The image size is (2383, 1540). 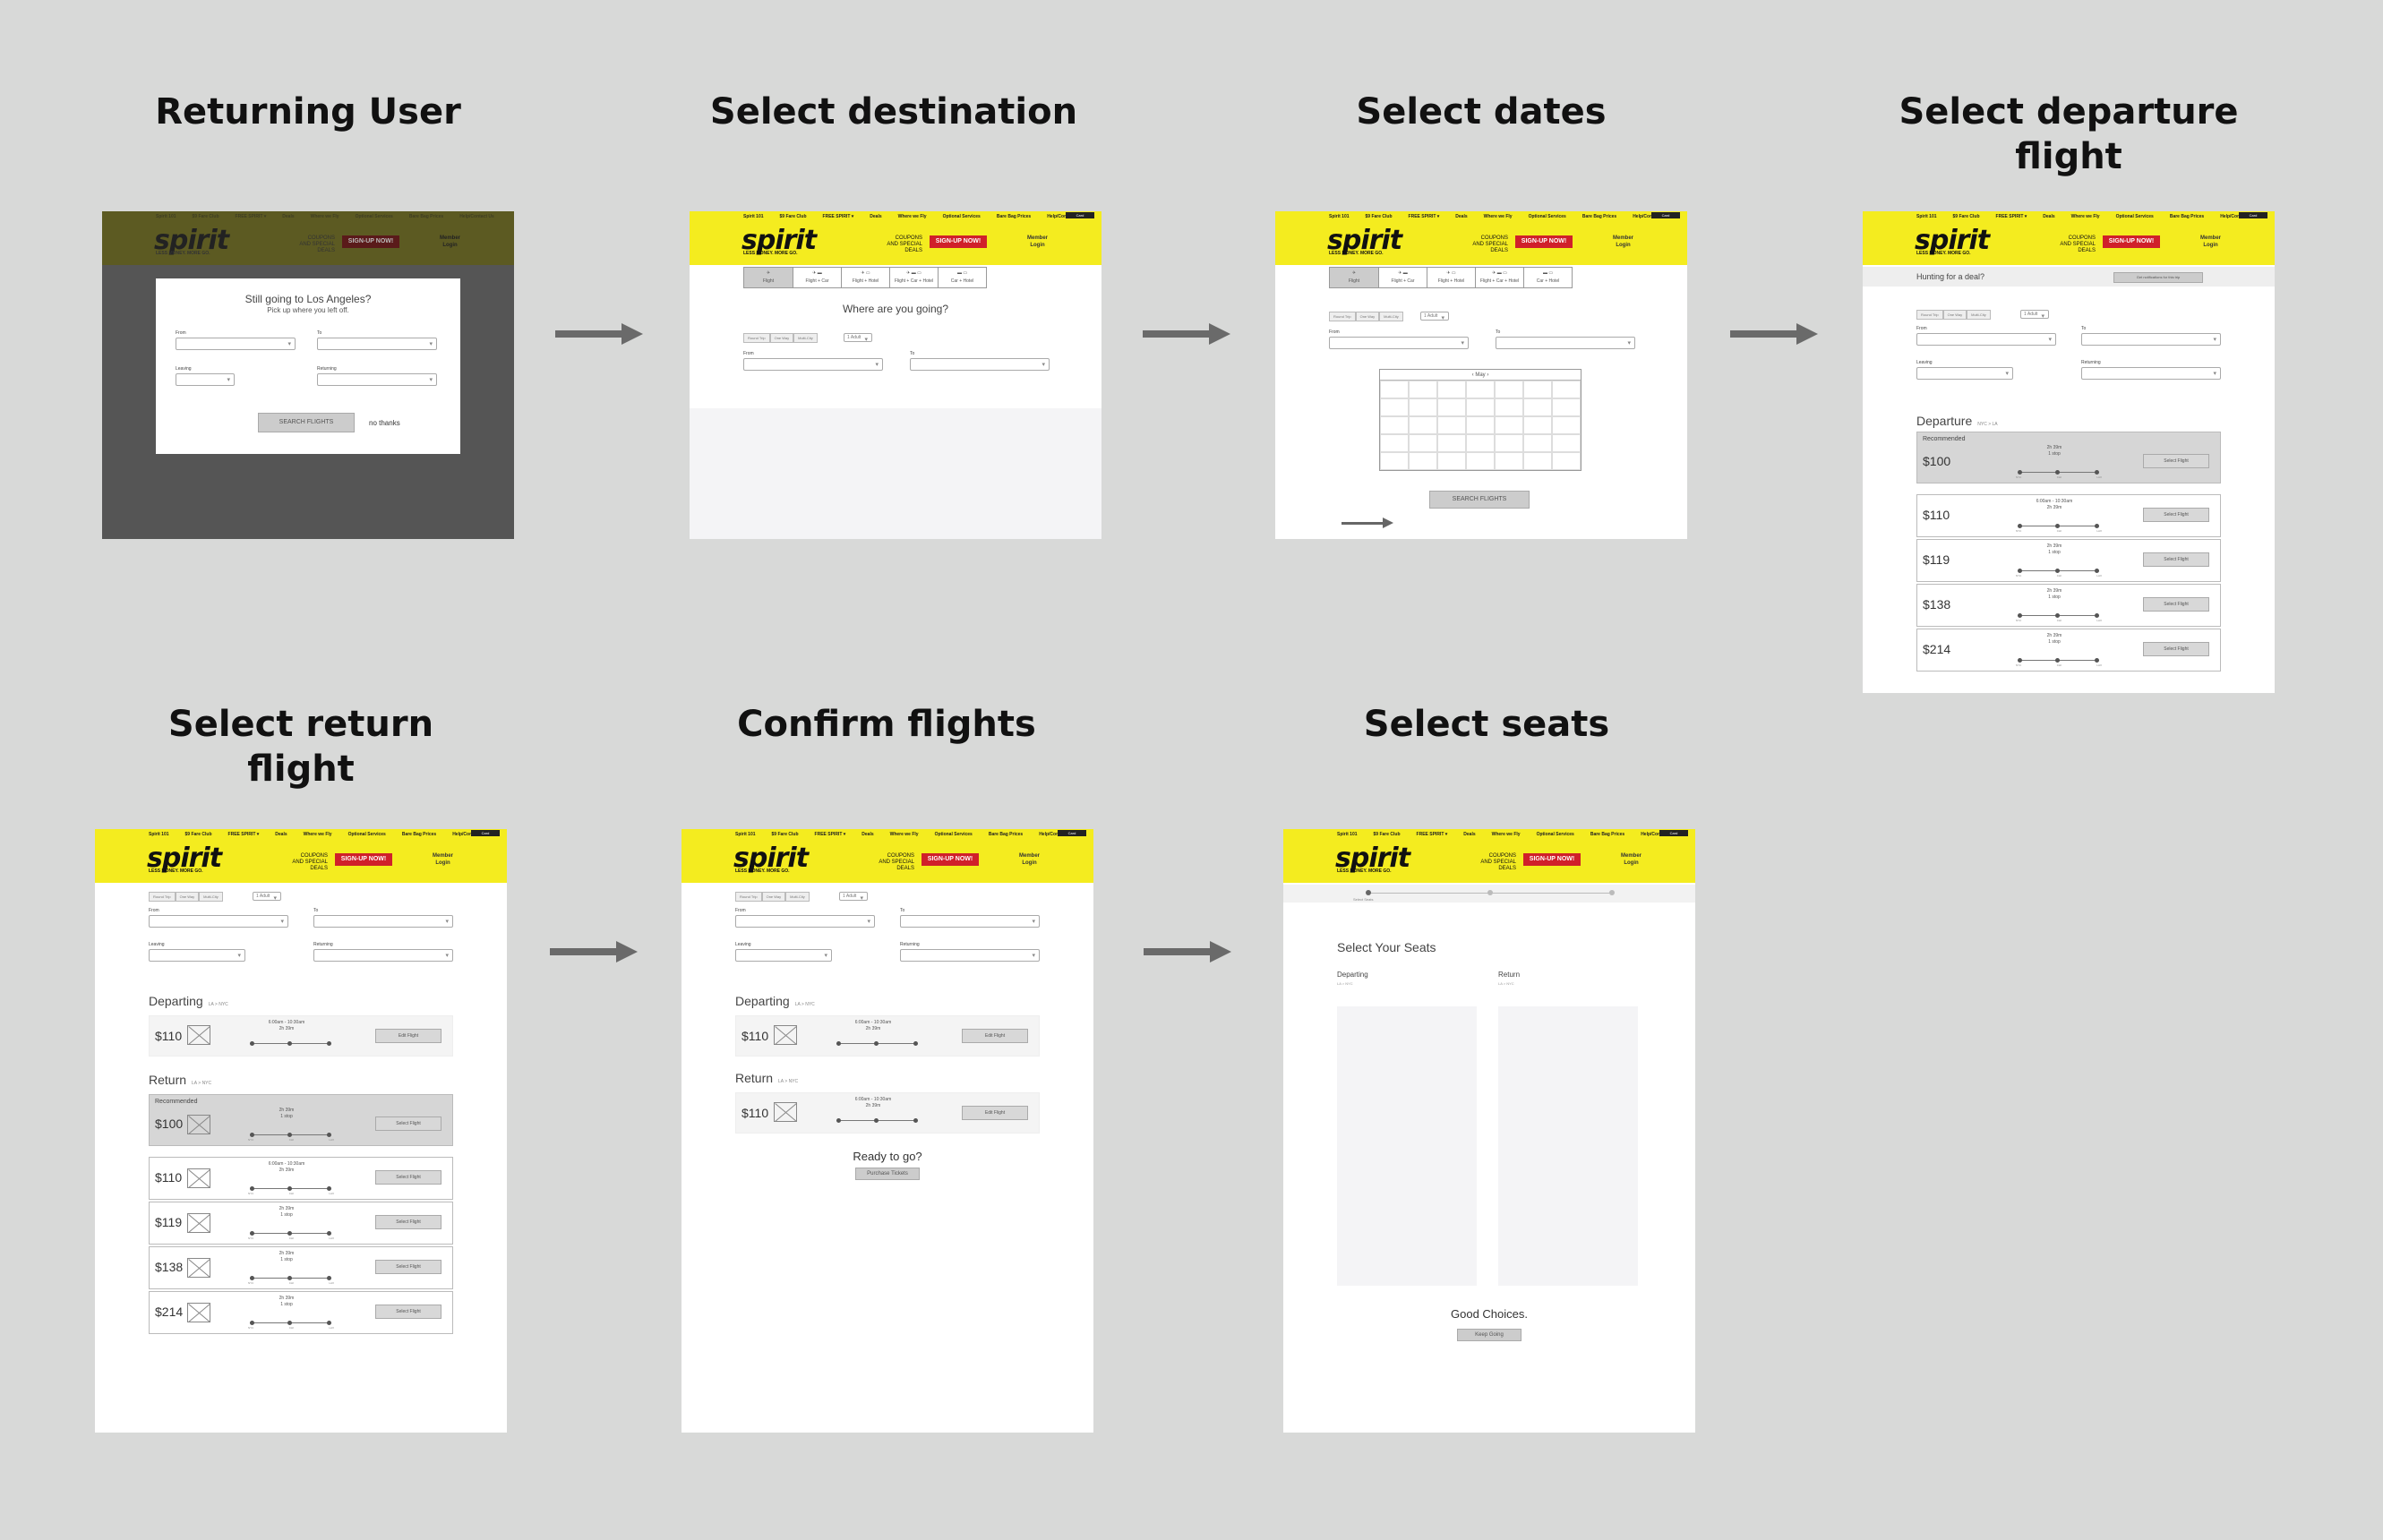 I want to click on nav-link: Help/Contact Us, so click(x=476, y=216).